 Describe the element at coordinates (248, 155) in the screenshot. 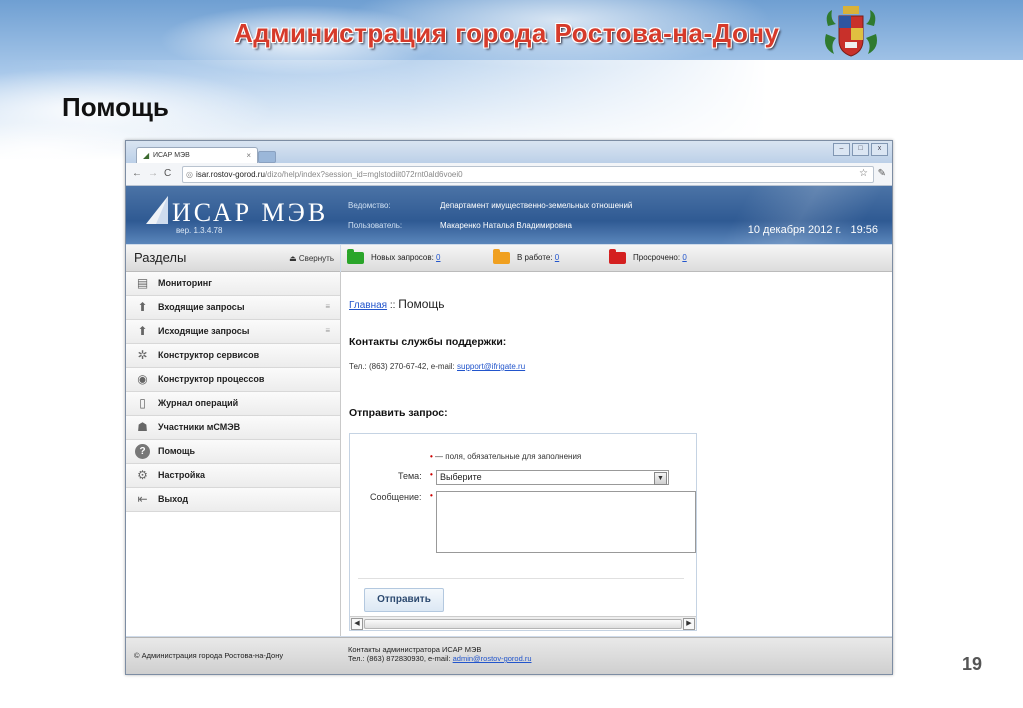

I see `tab-close-icon: ×` at that location.